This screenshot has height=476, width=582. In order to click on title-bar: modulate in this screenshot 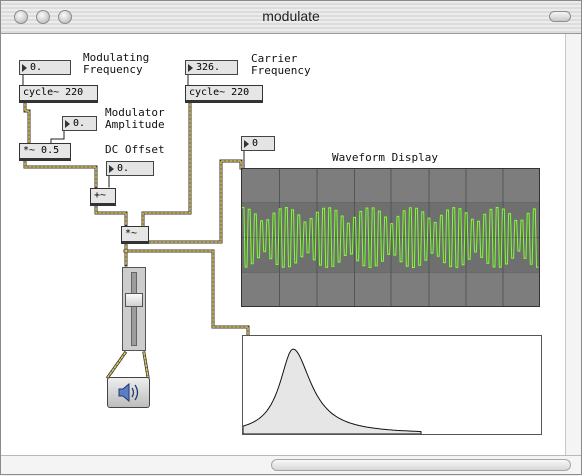, I will do `click(291, 17)`.